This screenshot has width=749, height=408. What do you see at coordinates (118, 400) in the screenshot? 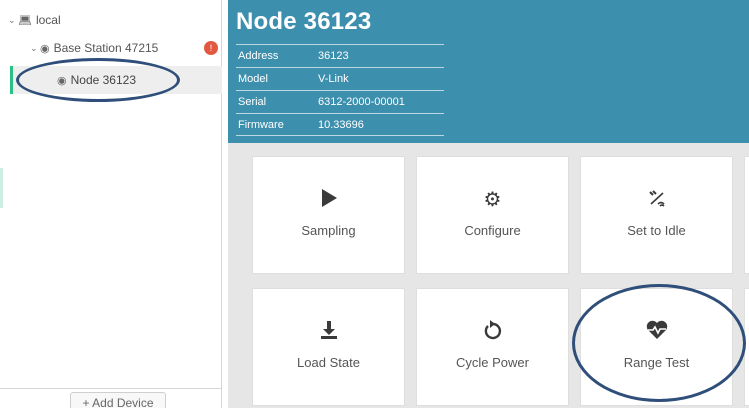
I see `add-device-button: + Add Device` at bounding box center [118, 400].